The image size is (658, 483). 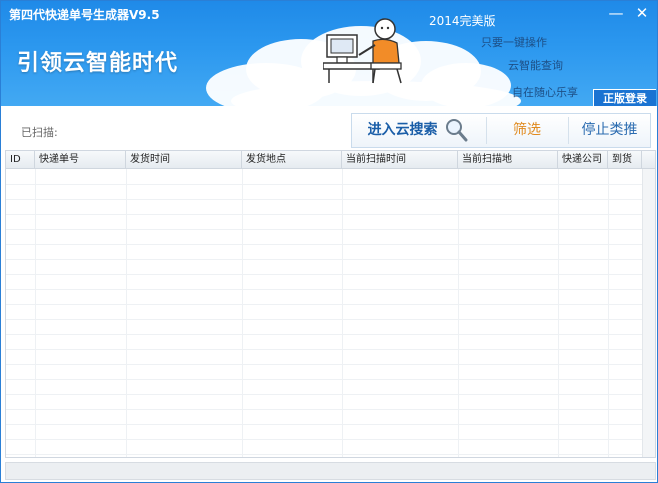 What do you see at coordinates (330, 471) in the screenshot?
I see `status-bar` at bounding box center [330, 471].